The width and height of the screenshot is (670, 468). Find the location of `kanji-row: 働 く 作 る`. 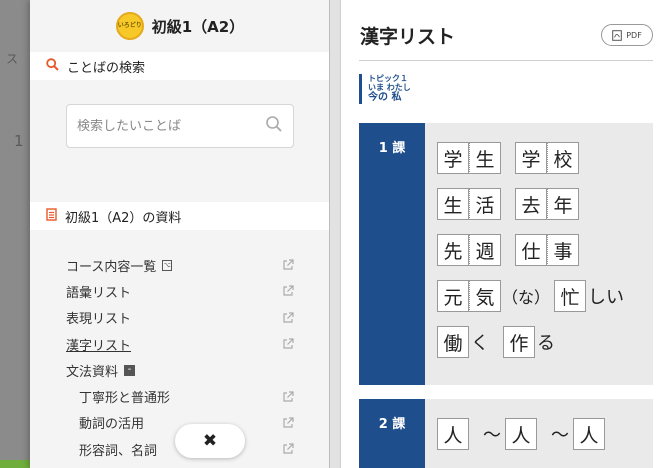

kanji-row: 働 く 作 る is located at coordinates (541, 342).